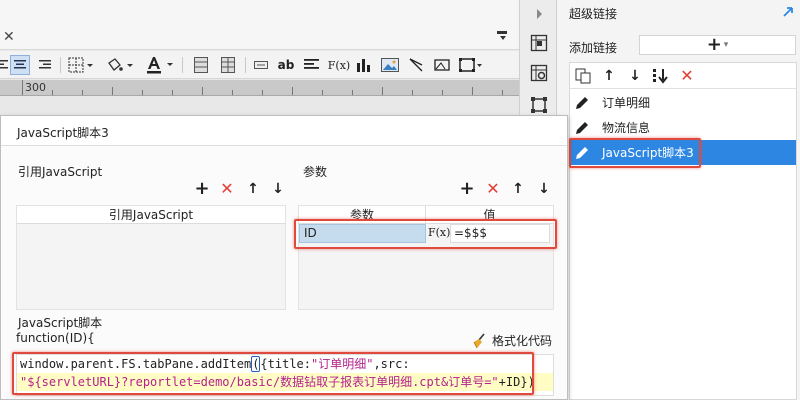  I want to click on add-param-icon: +, so click(466, 189).